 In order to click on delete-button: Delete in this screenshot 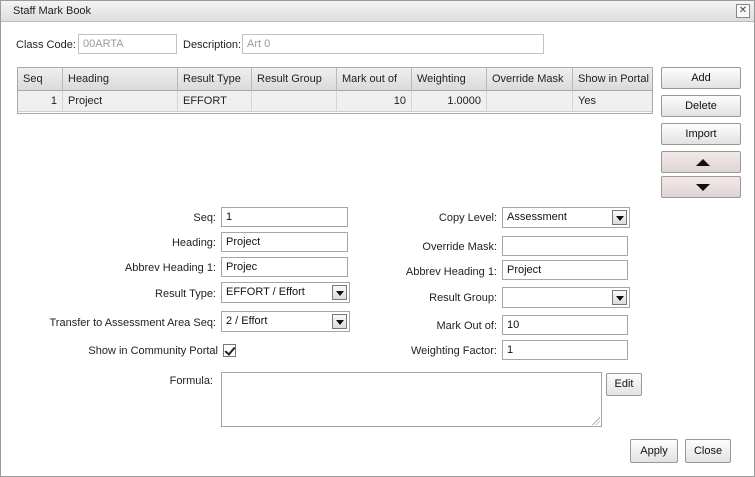, I will do `click(701, 106)`.